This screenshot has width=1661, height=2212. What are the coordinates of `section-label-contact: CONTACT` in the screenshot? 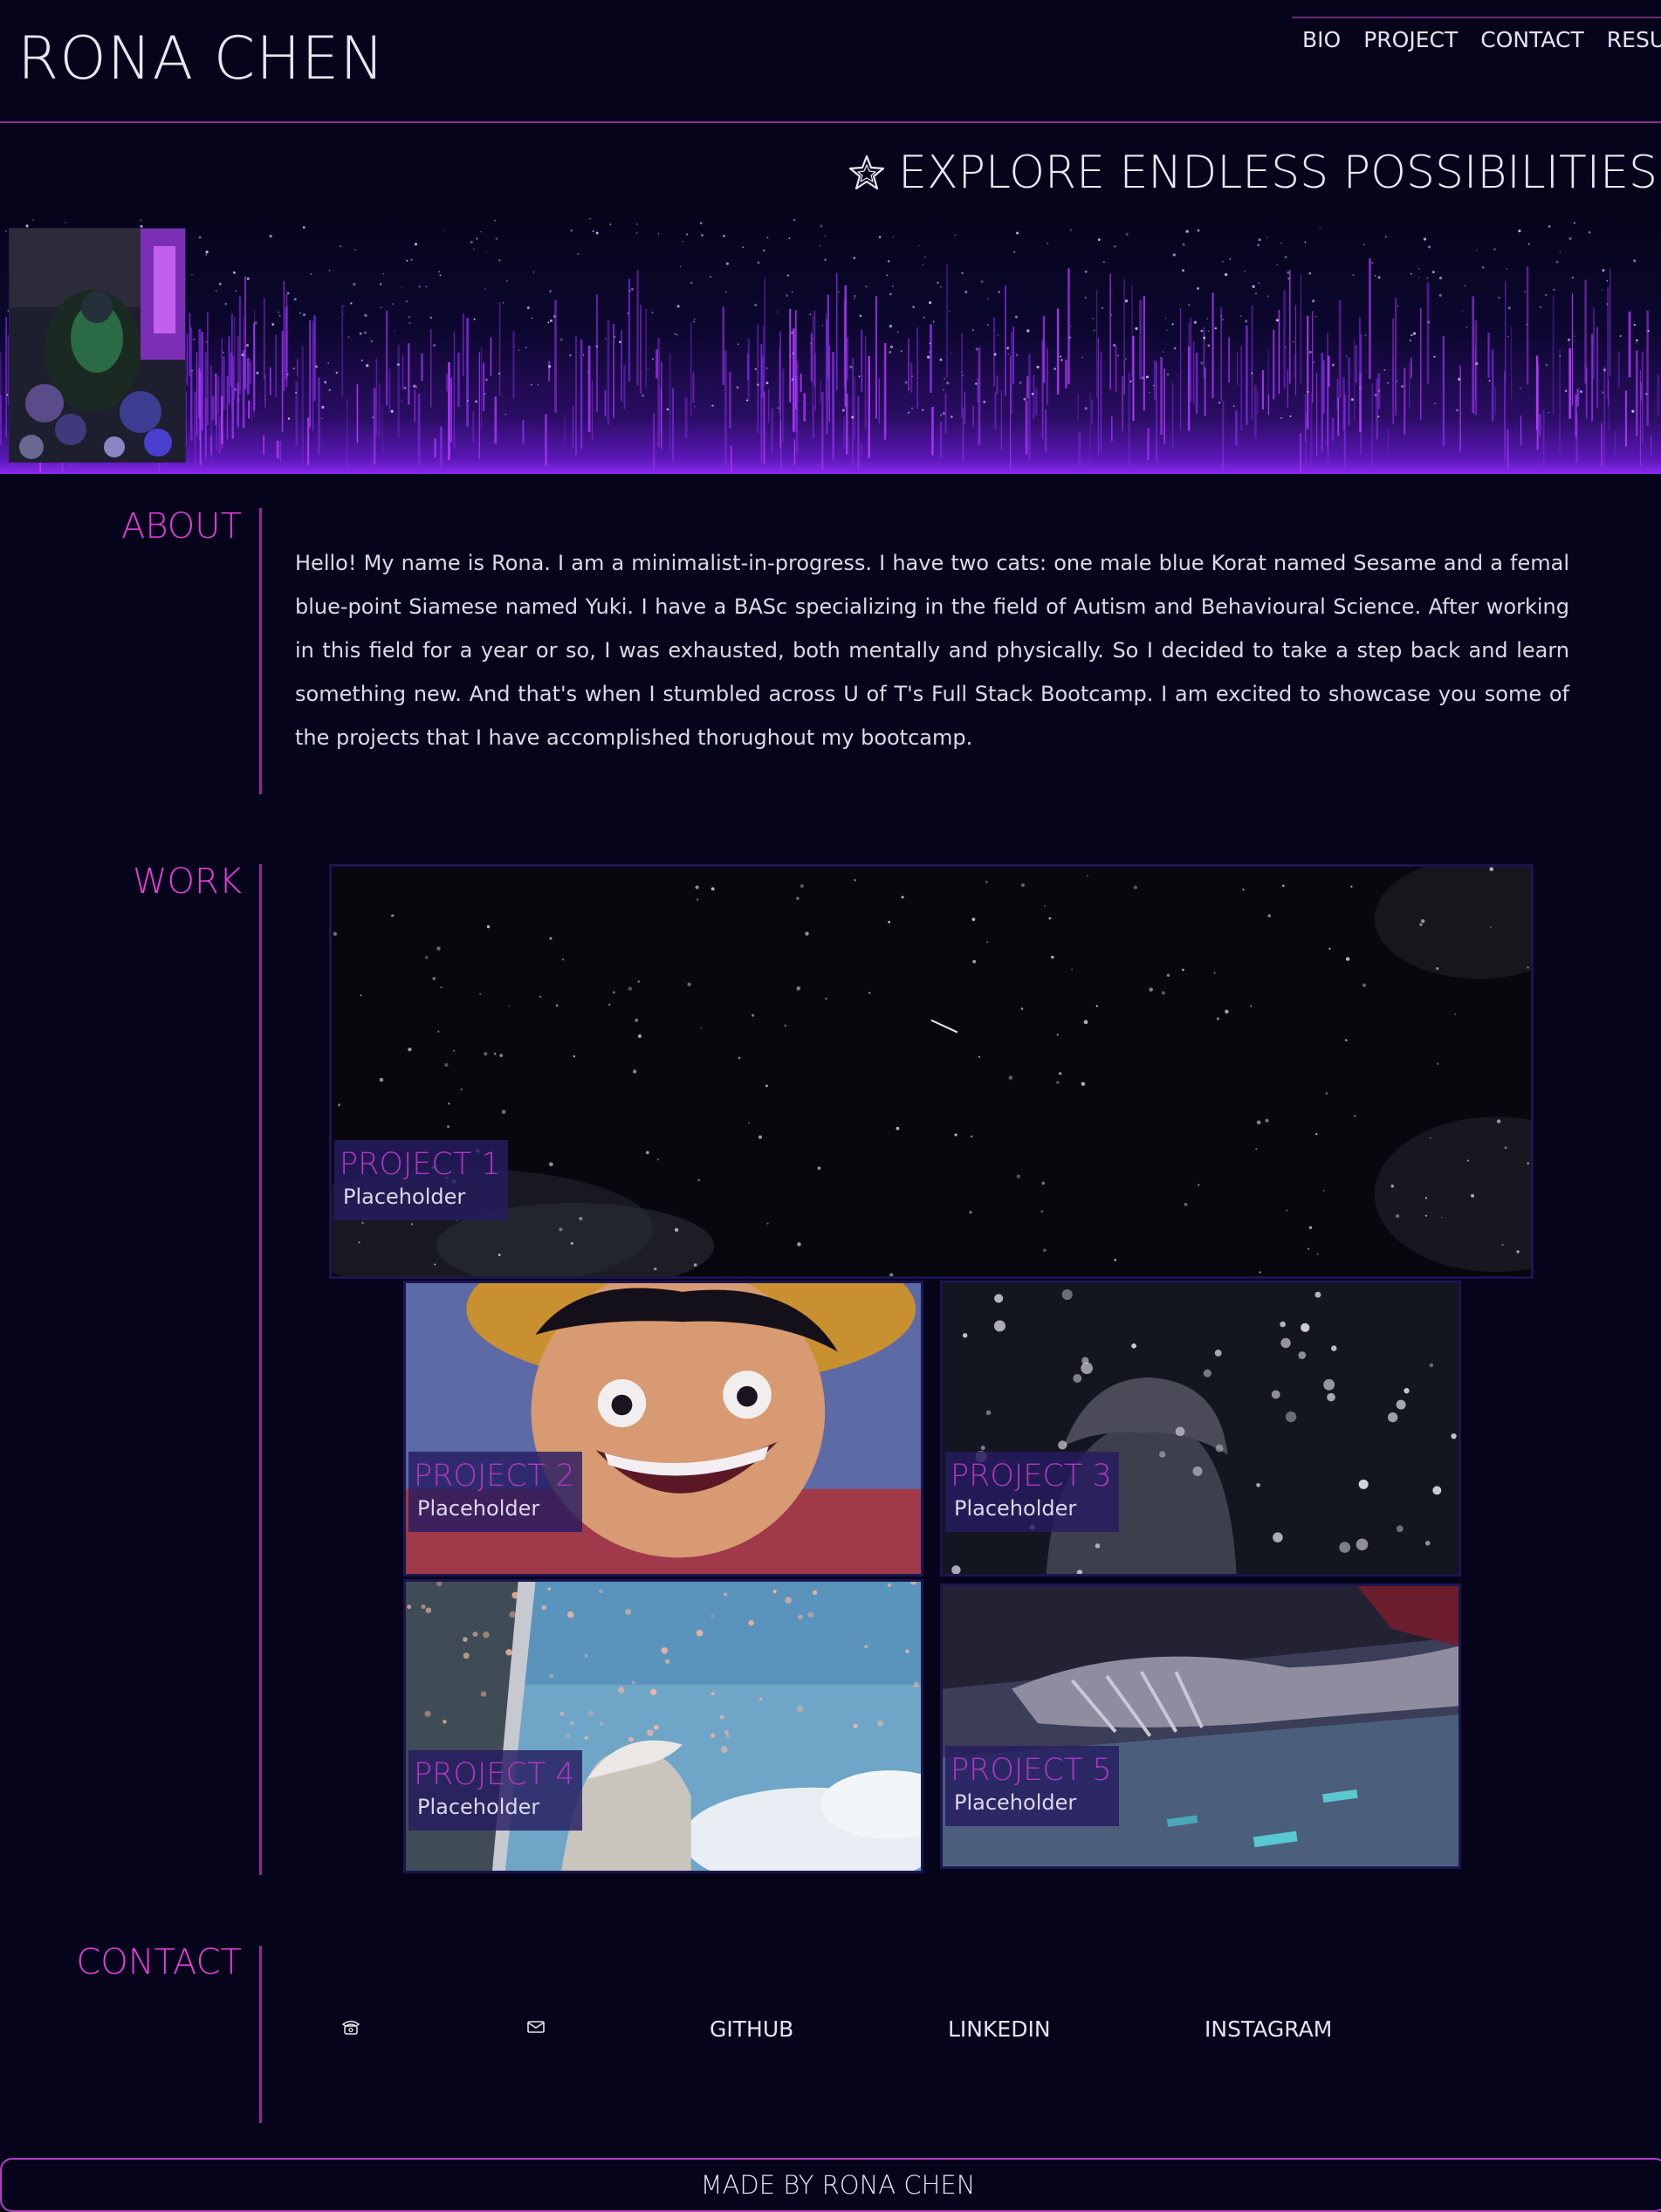 It's located at (159, 1962).